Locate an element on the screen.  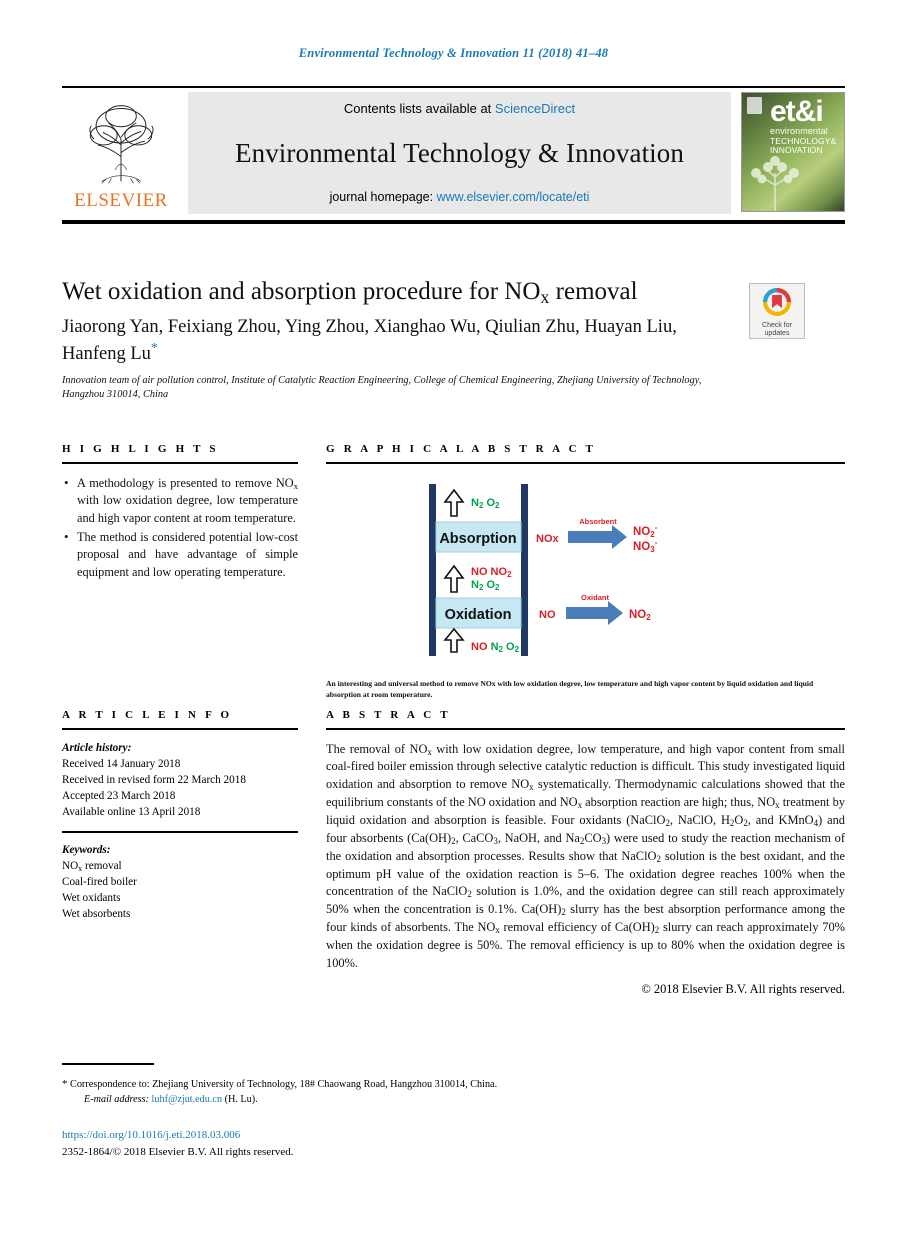
reaction-top-output-1: NO2- is located at coordinates (645, 531).